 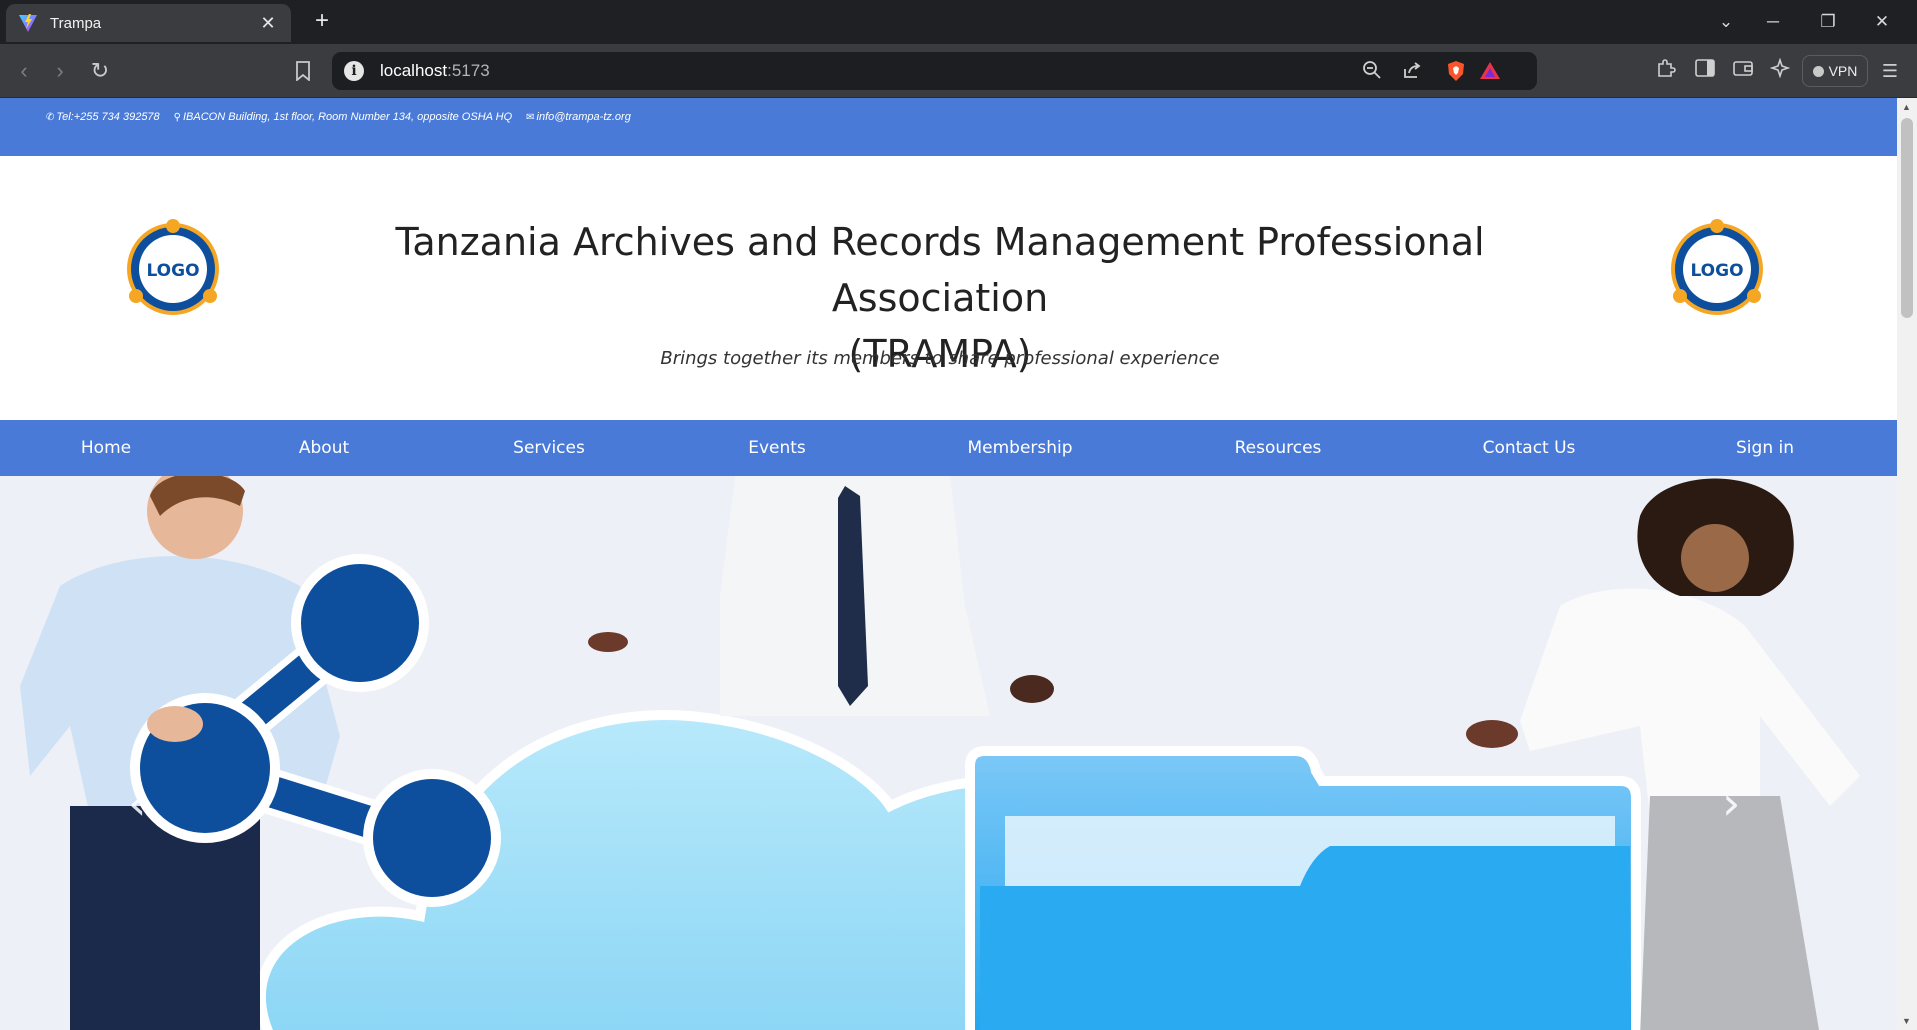 What do you see at coordinates (322, 22) in the screenshot?
I see `new-tab-icon: +` at bounding box center [322, 22].